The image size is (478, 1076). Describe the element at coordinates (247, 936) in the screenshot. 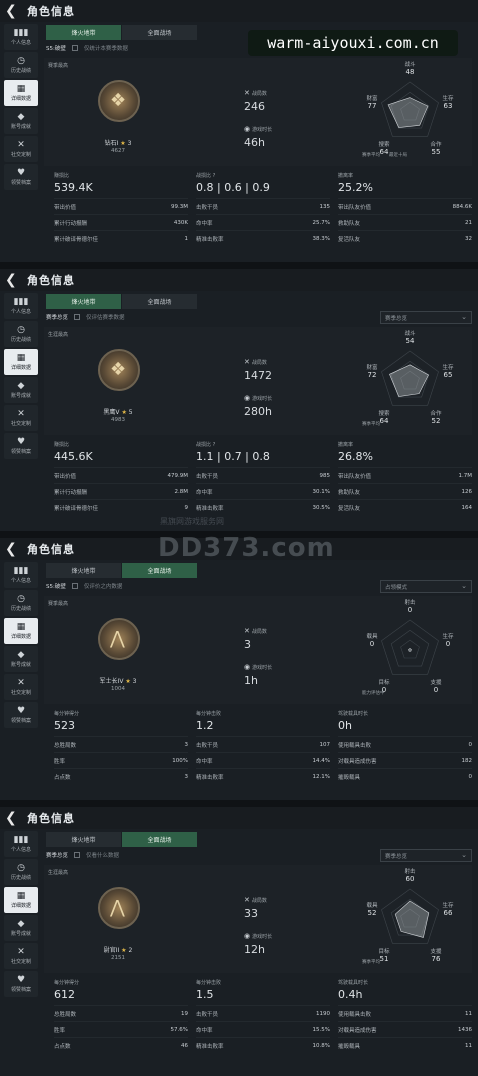

I see `clock-icon: ◉` at that location.